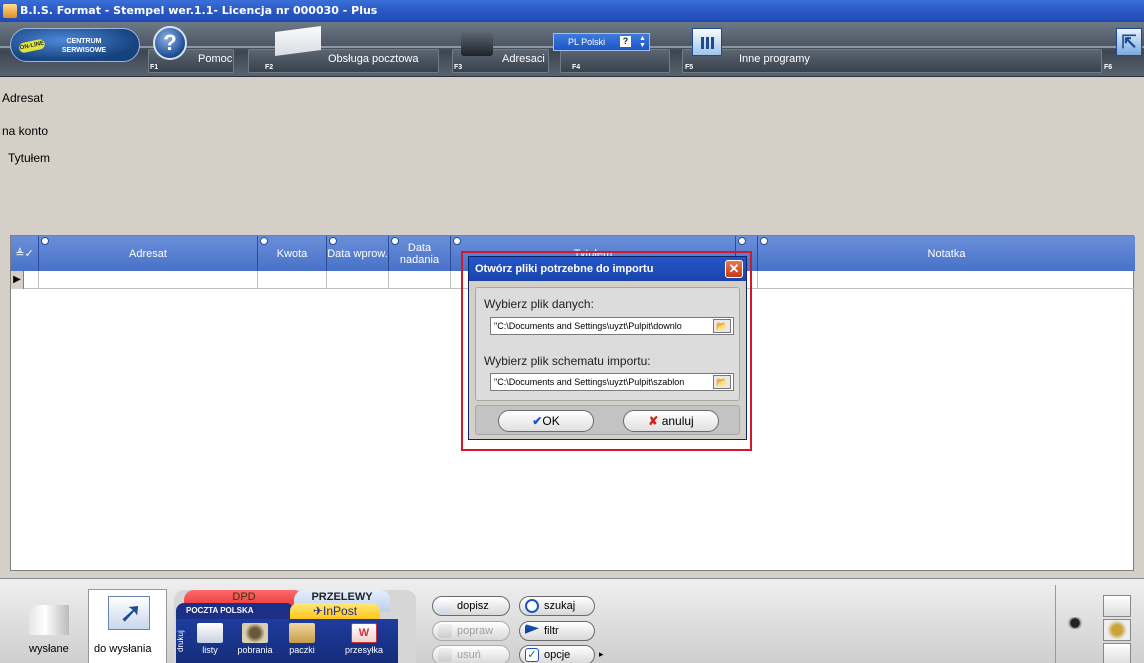 The height and width of the screenshot is (663, 1144). I want to click on to-send-button: do wysłania, so click(122, 649).